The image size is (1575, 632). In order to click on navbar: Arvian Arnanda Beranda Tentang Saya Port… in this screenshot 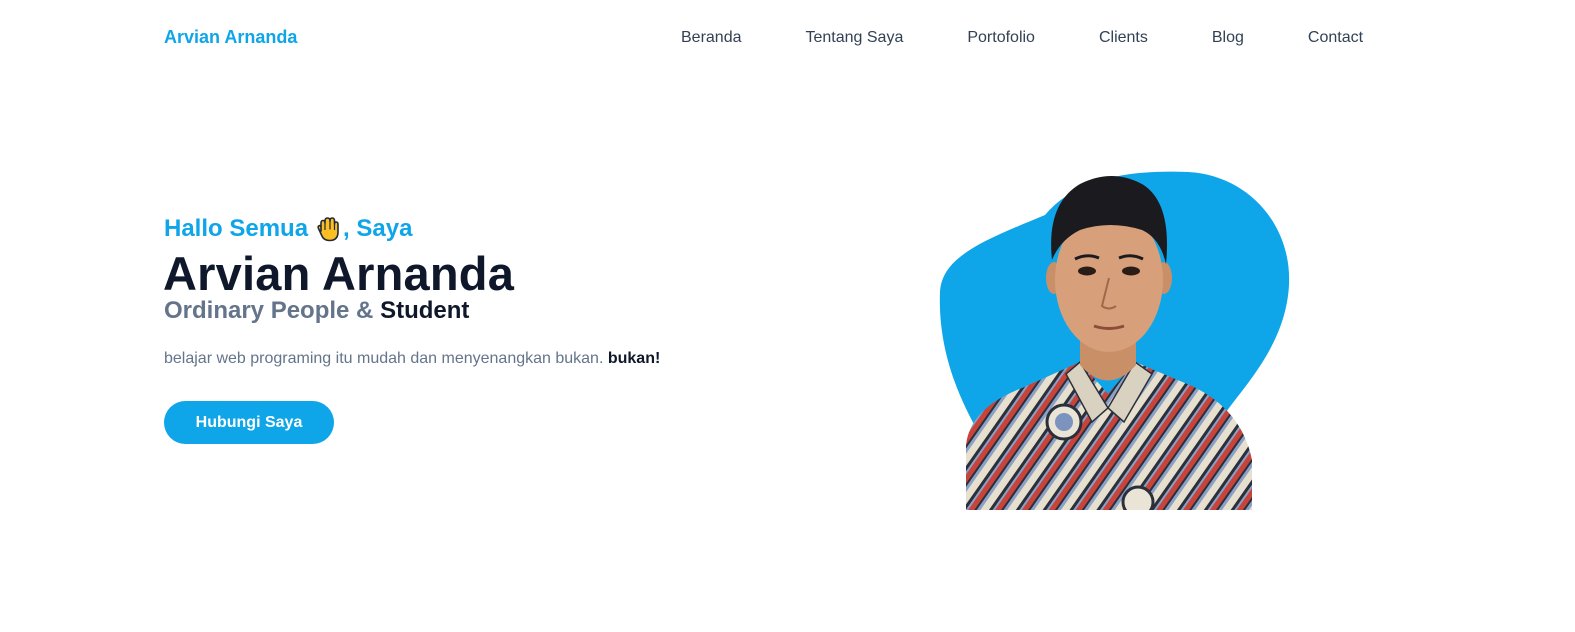, I will do `click(787, 39)`.